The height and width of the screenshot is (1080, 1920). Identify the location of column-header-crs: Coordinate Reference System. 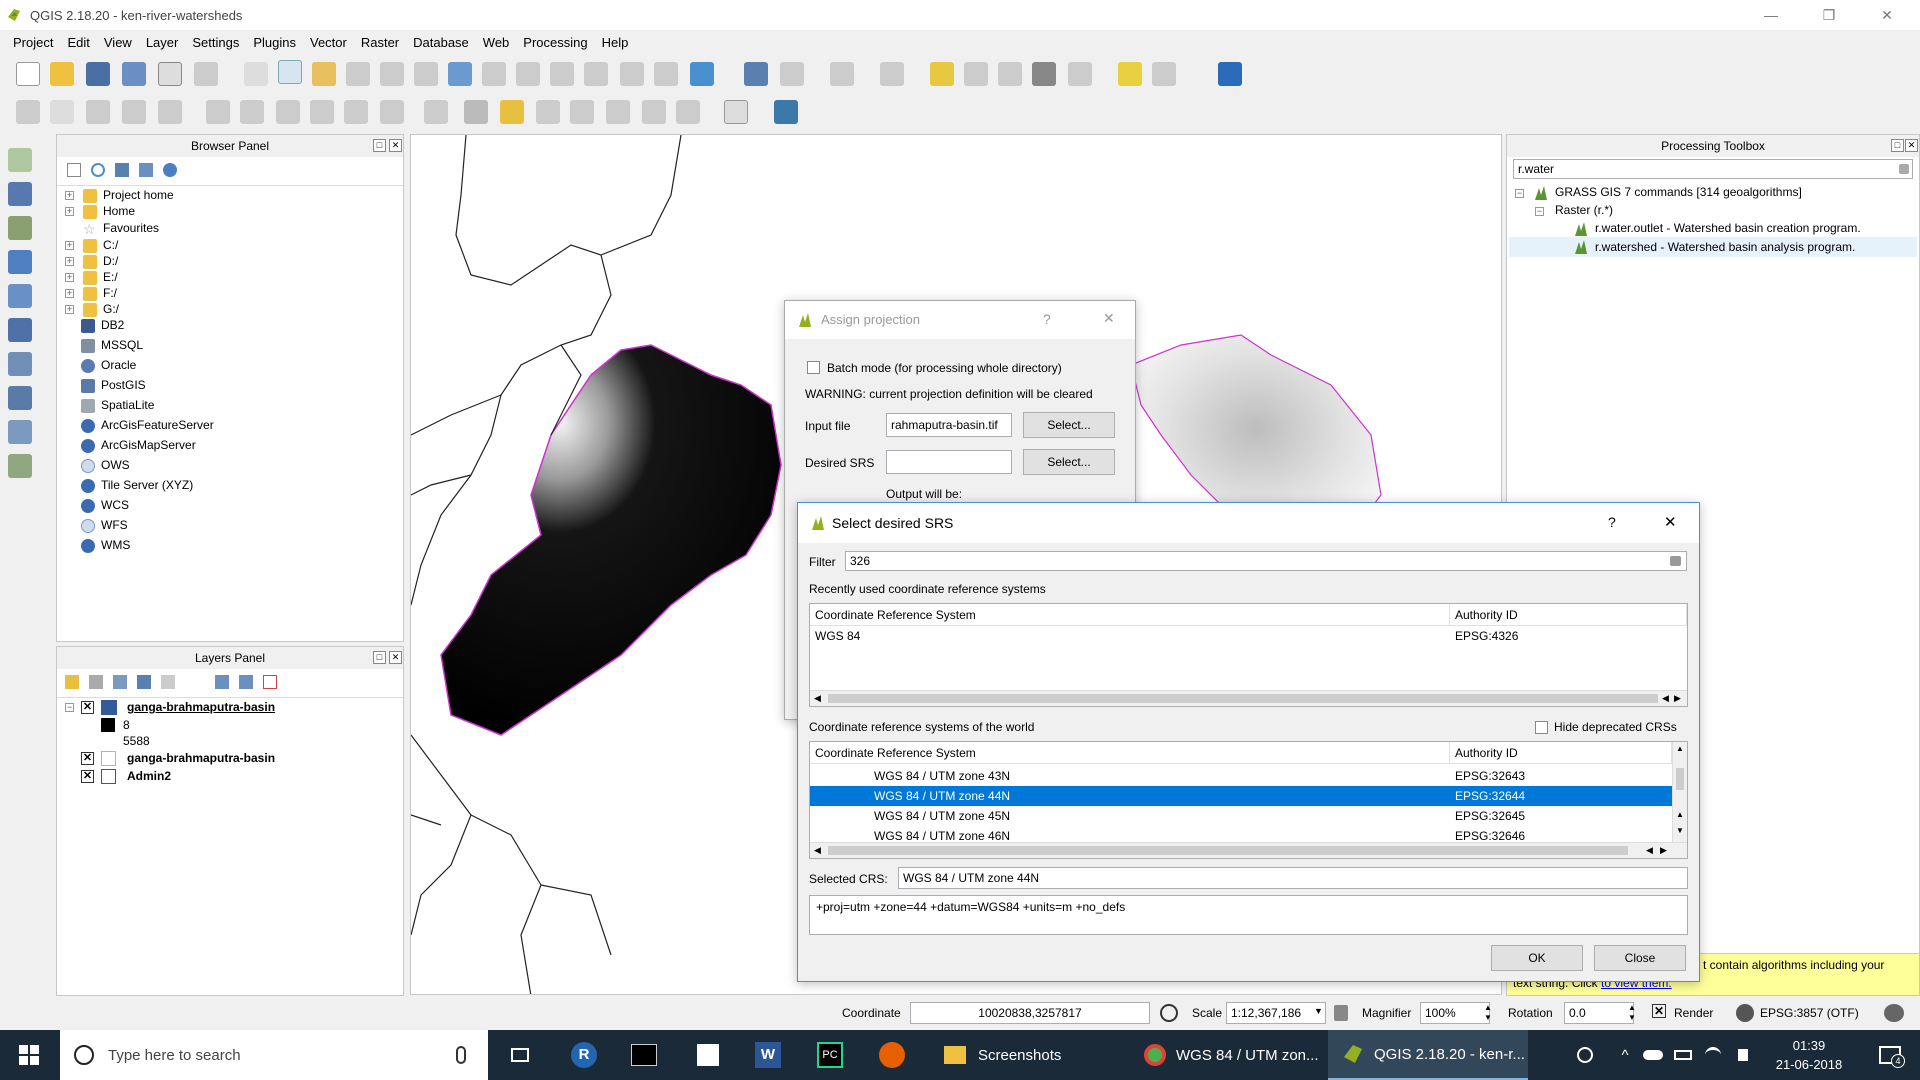
(1130, 615).